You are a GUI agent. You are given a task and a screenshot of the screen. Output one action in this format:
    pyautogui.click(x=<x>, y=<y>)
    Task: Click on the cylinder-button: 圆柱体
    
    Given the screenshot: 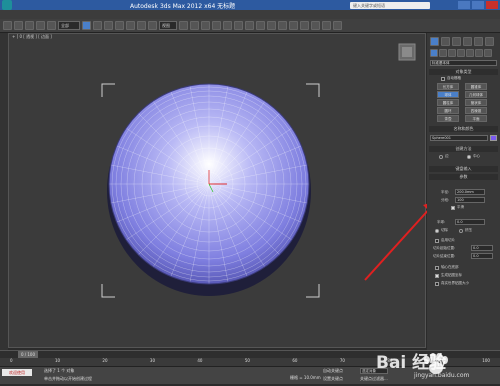 What is the action you would take?
    pyautogui.click(x=448, y=102)
    